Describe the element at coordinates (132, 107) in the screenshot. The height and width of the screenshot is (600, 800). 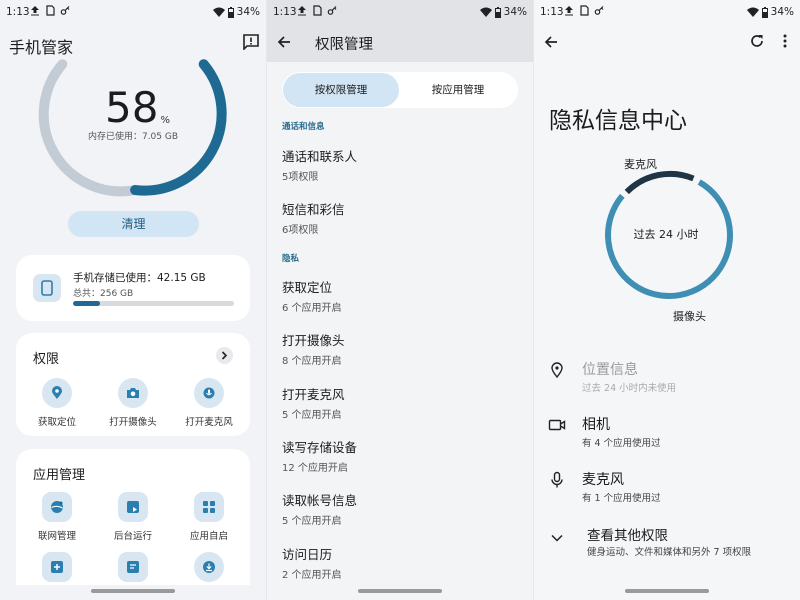
I see `memory-percent: 58` at that location.